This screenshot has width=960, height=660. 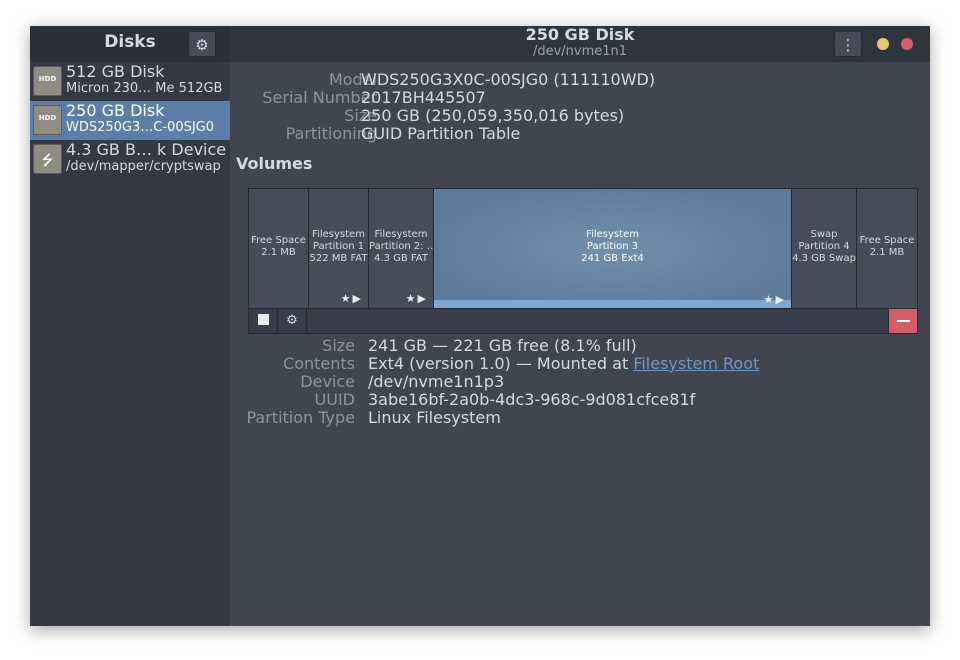 I want to click on stop-icon, so click(x=263, y=319).